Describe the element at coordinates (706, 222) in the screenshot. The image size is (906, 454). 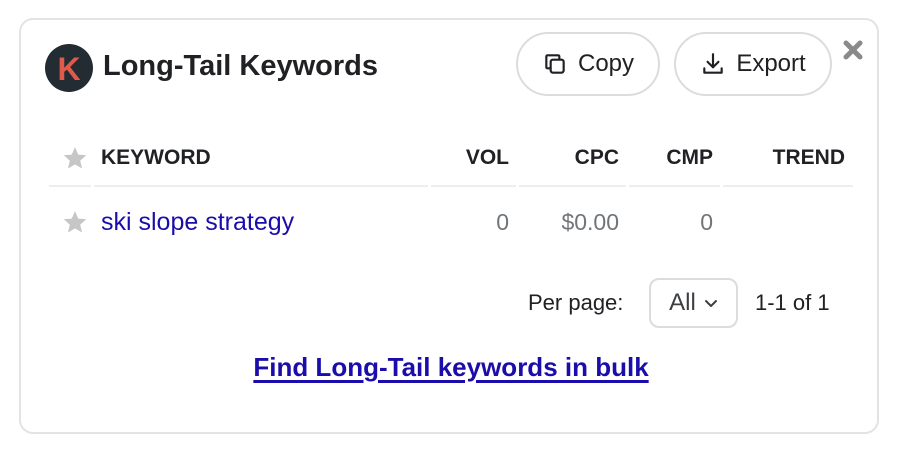
I see `cmp-value: 0` at that location.